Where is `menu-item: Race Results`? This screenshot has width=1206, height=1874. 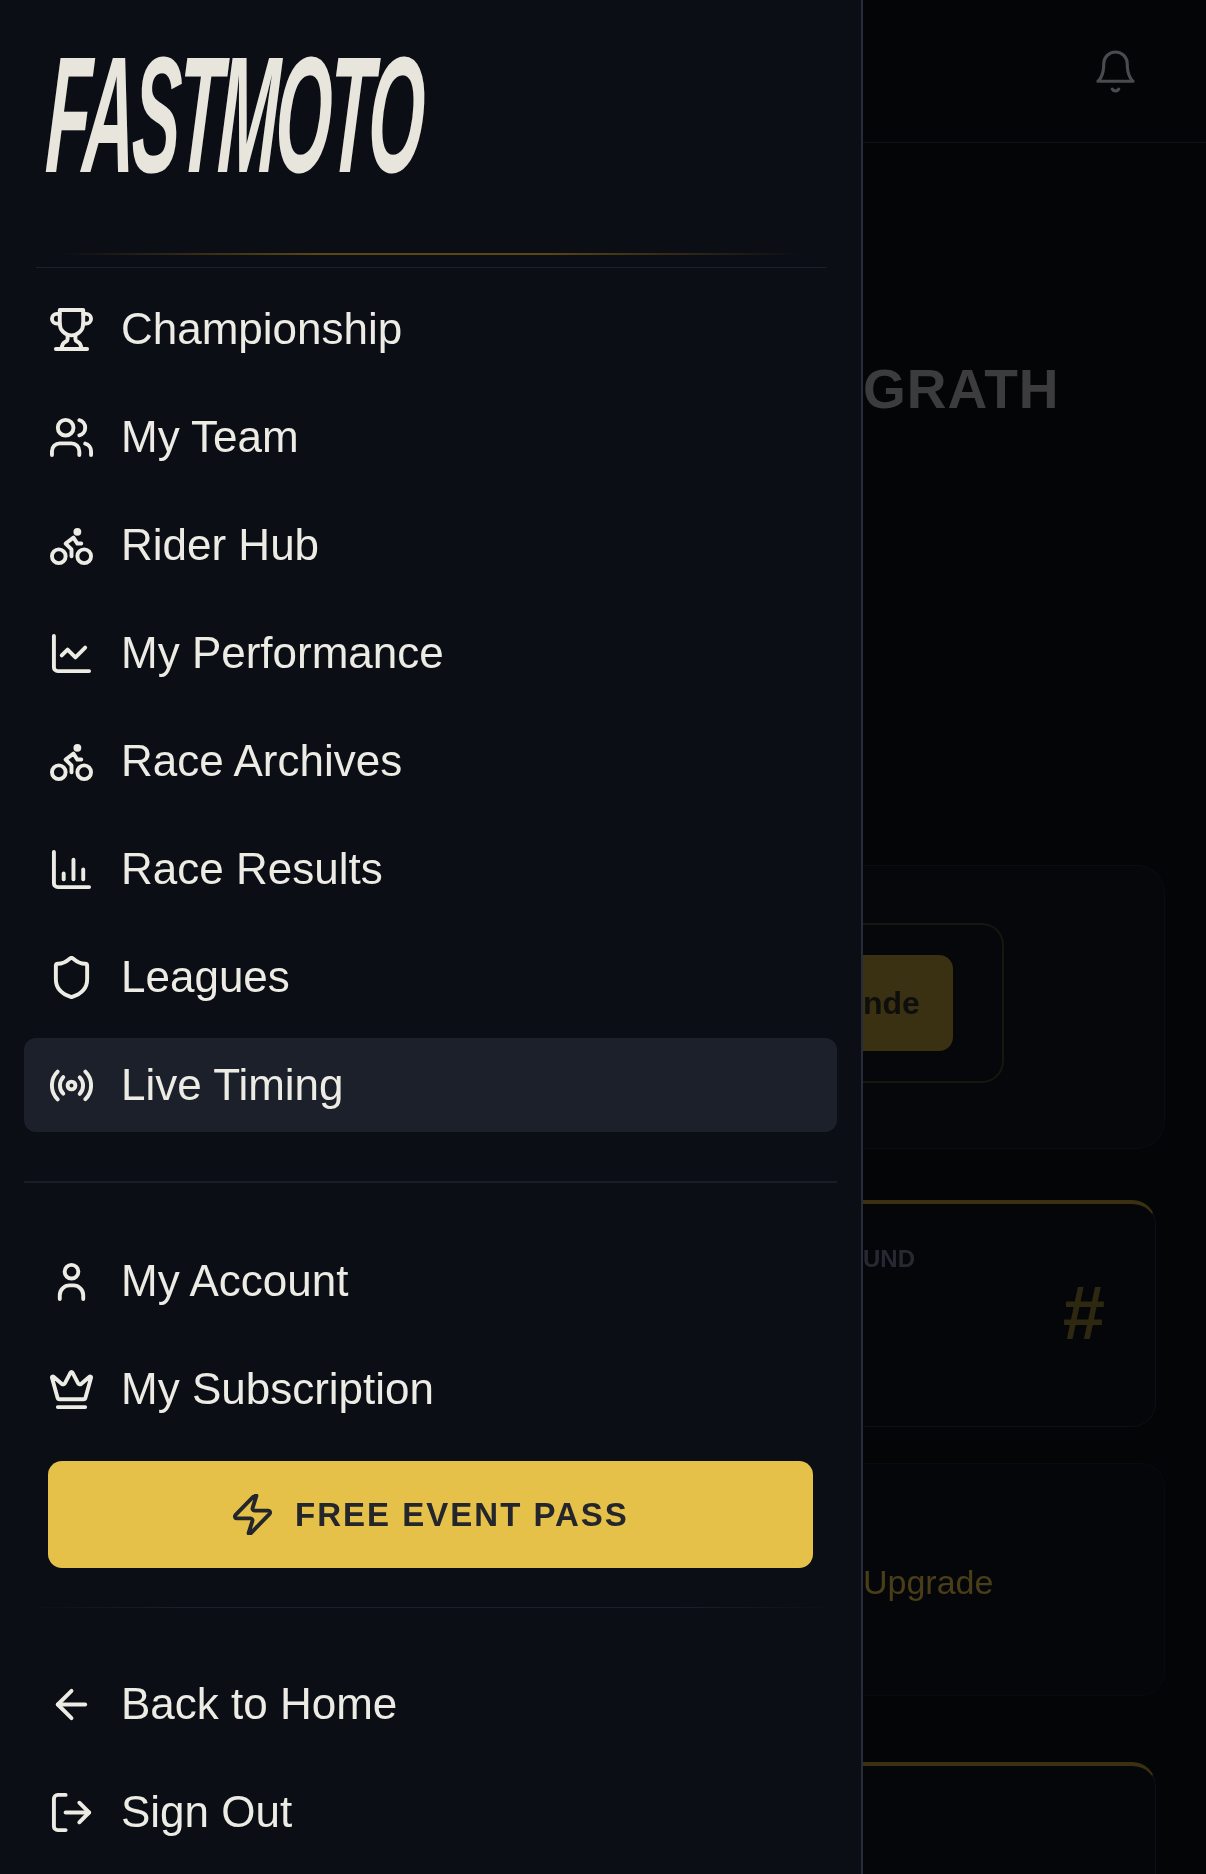
menu-item: Race Results is located at coordinates (430, 869).